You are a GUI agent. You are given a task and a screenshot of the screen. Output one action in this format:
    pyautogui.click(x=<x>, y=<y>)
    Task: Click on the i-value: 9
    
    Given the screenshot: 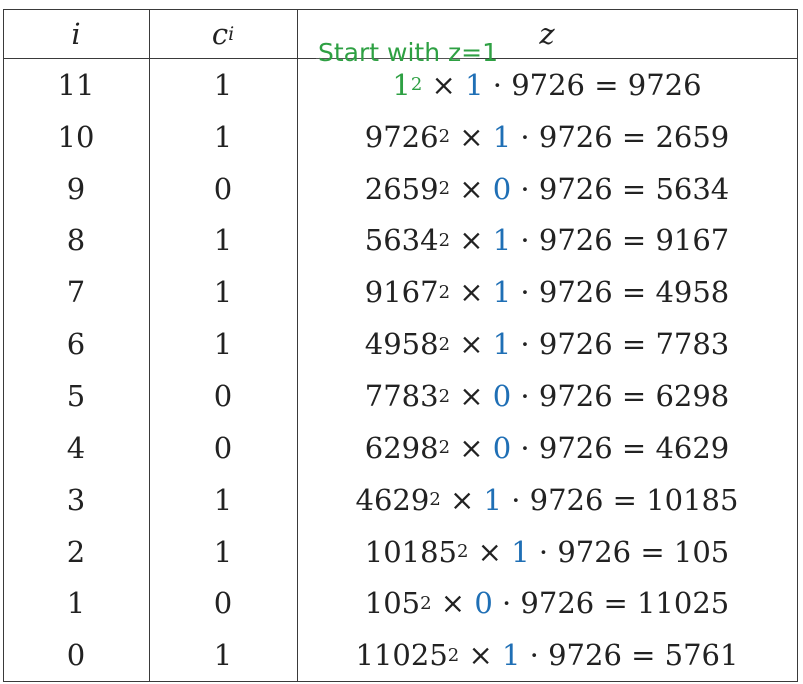 What is the action you would take?
    pyautogui.click(x=76, y=188)
    